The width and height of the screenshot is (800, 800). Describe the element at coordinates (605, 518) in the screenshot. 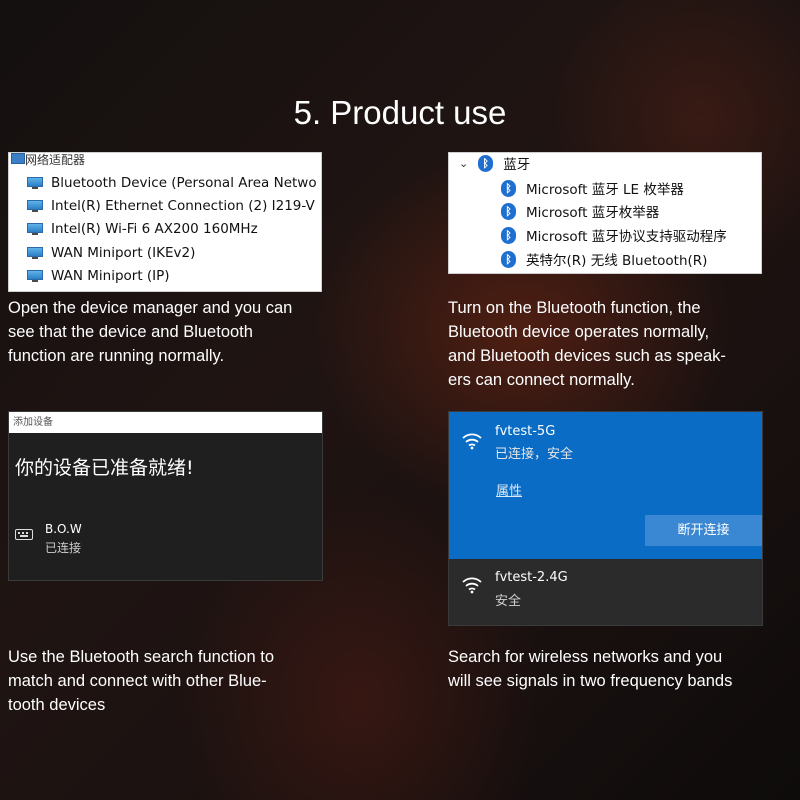

I see `wifi-panel: fvtest-5G 已连接，安全 属性 断开连接 fvtest-2.4G 安全` at that location.